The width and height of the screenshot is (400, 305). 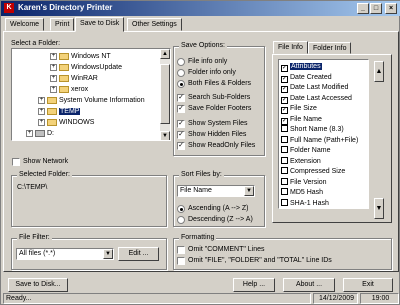 What do you see at coordinates (181, 109) in the screenshot?
I see `save-folder-footers-checkbox: ✓` at bounding box center [181, 109].